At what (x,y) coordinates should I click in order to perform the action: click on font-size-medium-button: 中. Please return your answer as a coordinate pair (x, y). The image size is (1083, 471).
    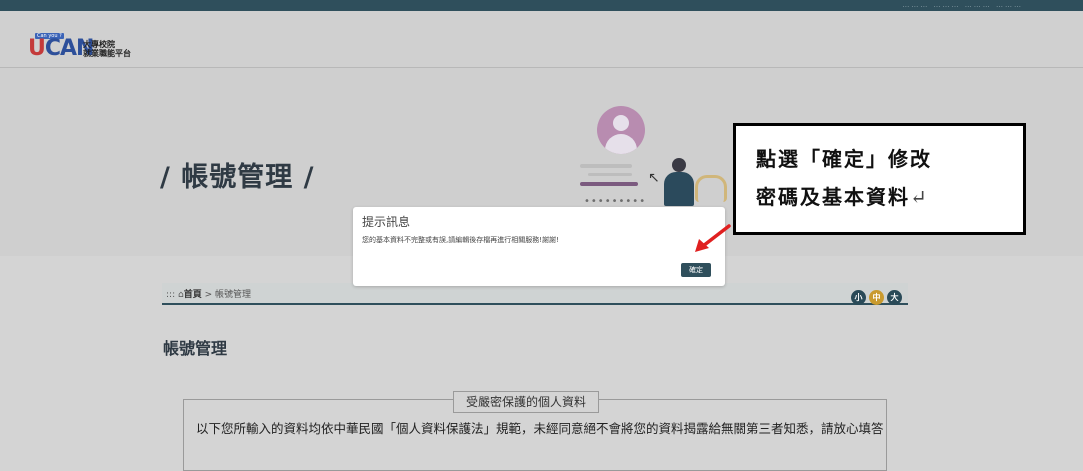
    Looking at the image, I should click on (876, 297).